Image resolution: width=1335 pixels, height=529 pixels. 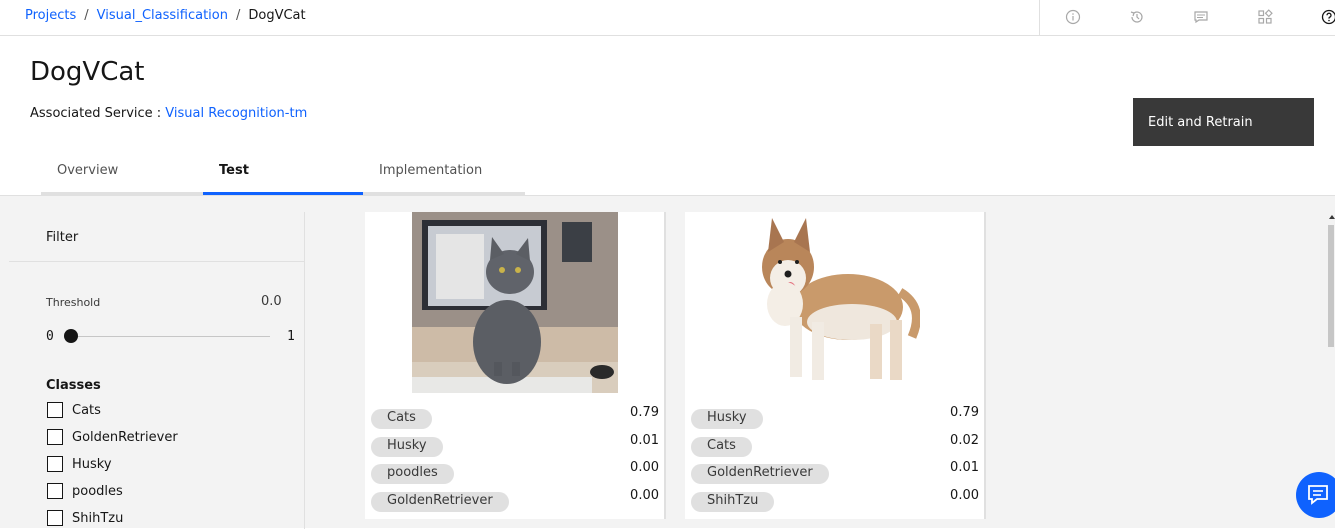 What do you see at coordinates (92, 464) in the screenshot?
I see `class-label: Husky` at bounding box center [92, 464].